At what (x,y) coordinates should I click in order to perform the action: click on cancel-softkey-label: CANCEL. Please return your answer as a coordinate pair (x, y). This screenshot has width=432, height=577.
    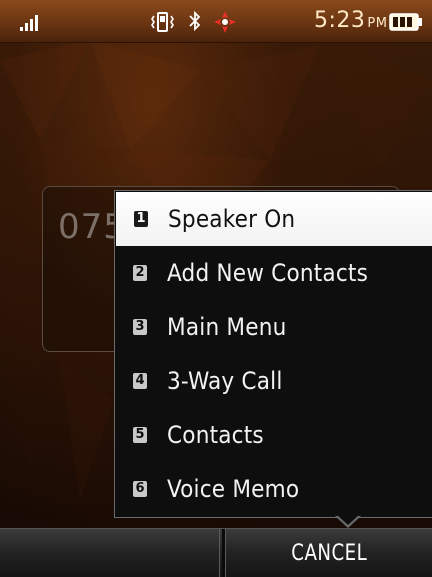
    Looking at the image, I should click on (329, 553).